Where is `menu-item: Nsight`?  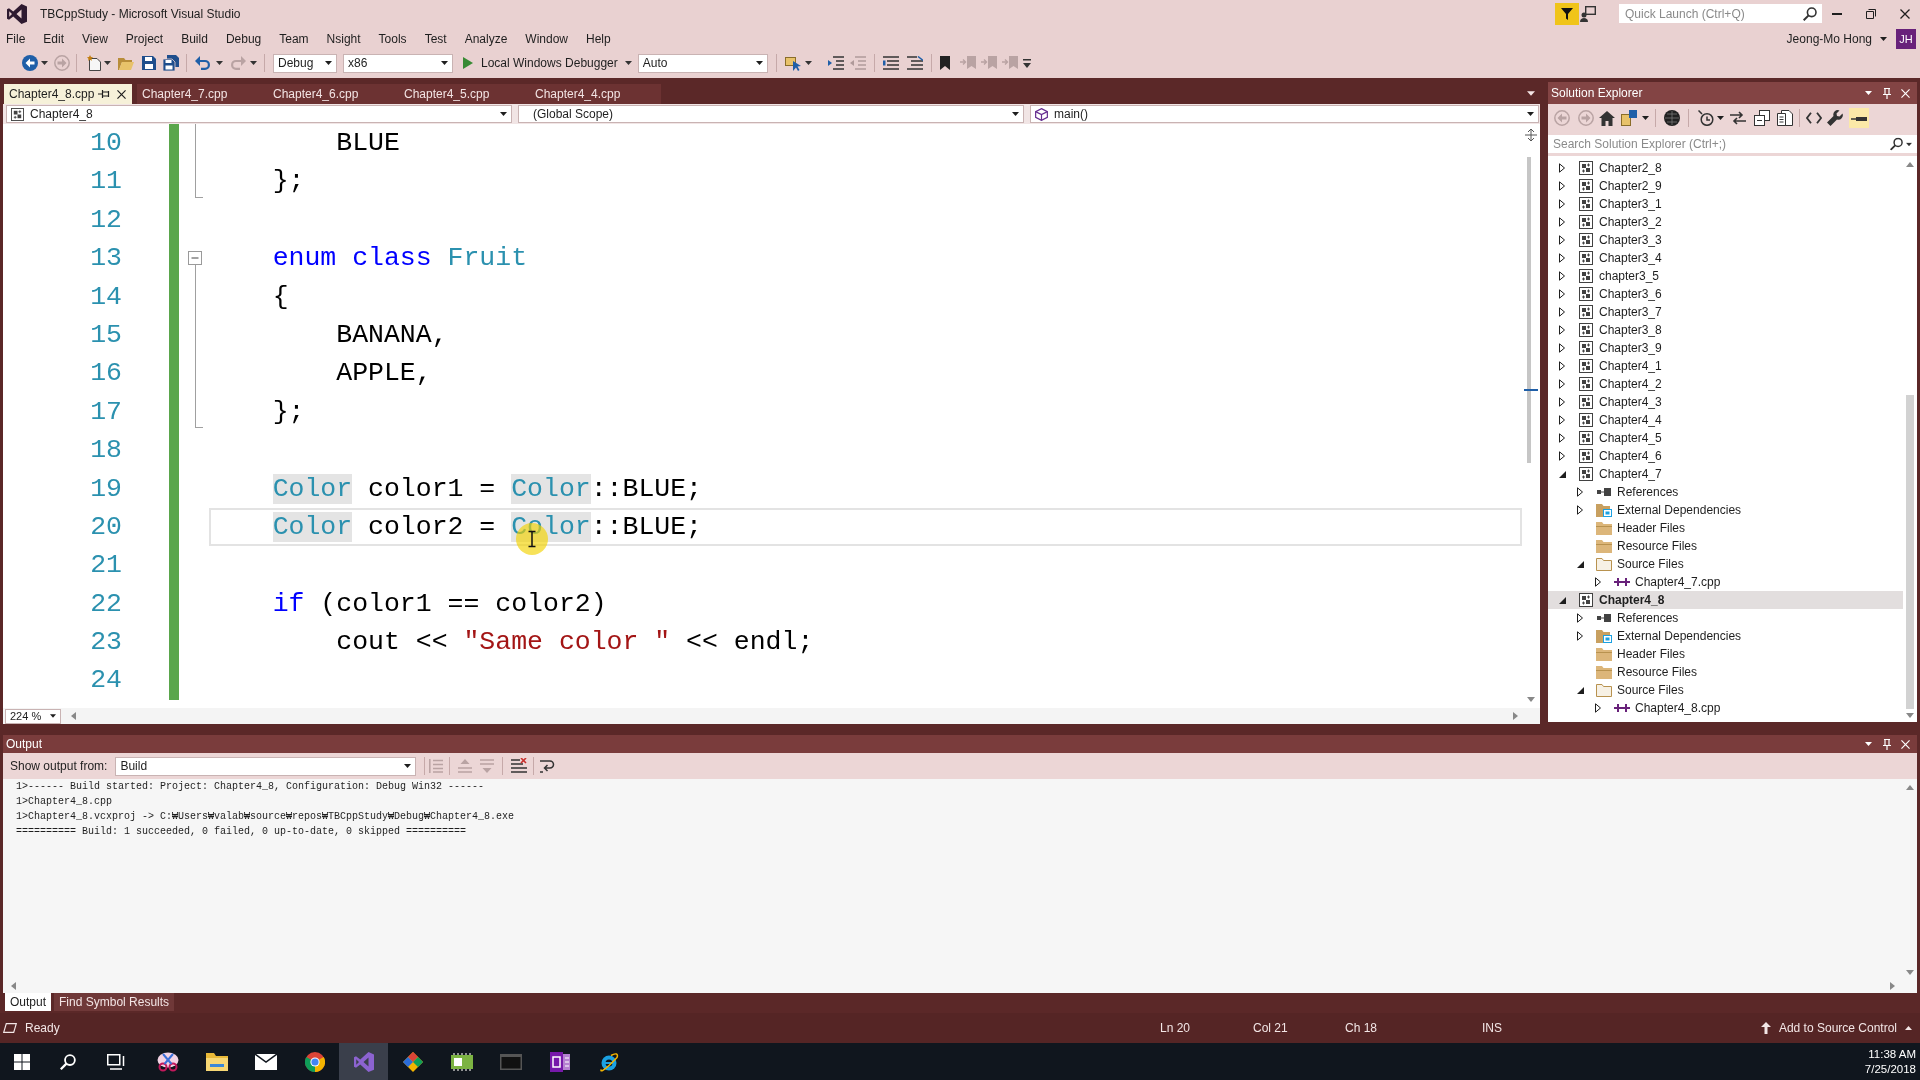
menu-item: Nsight is located at coordinates (343, 38).